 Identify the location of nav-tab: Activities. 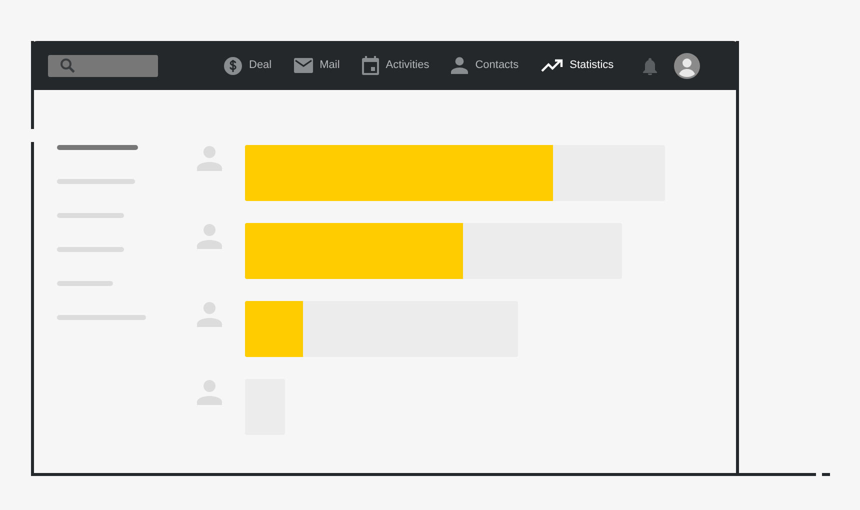
(396, 65).